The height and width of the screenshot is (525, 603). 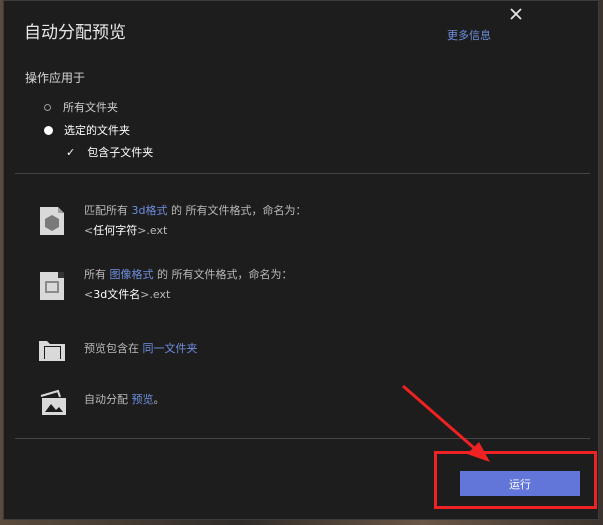 I want to click on radio-unselected-icon, so click(x=47, y=107).